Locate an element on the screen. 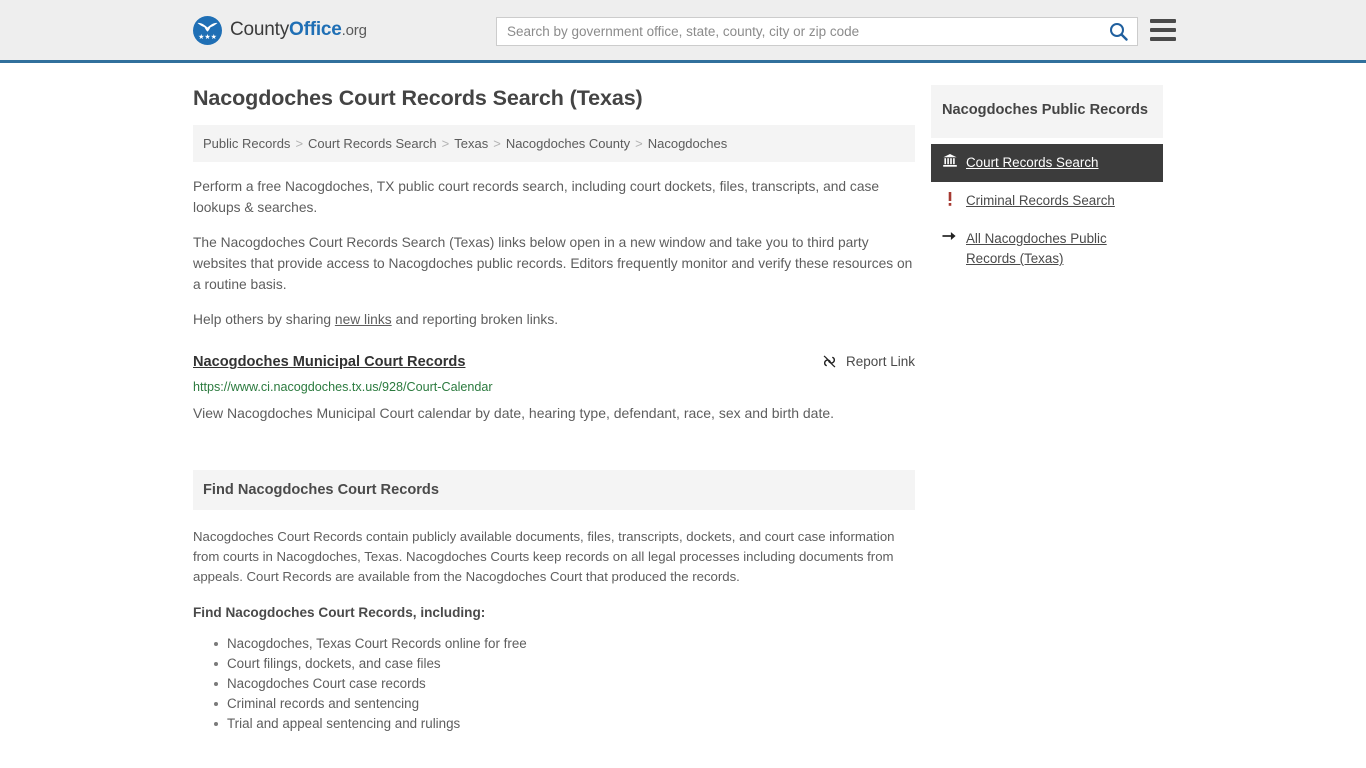  stars-icon: ★★★ is located at coordinates (207, 37).